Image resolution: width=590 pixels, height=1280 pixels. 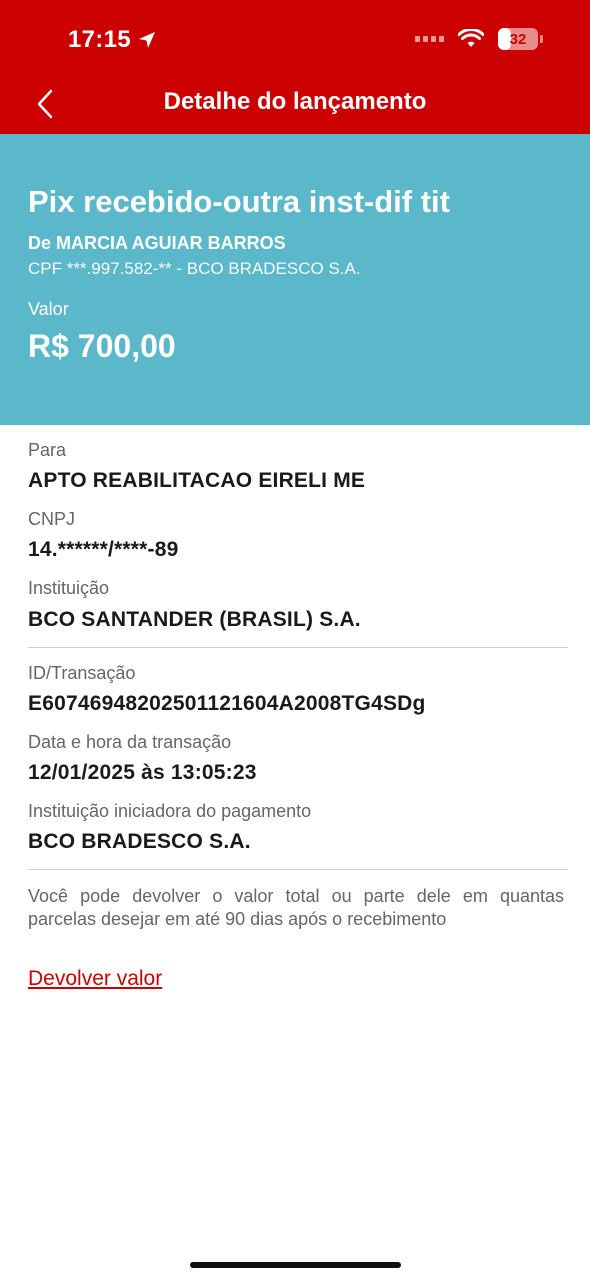 I want to click on cnpj-label: CNPJ, so click(x=52, y=519).